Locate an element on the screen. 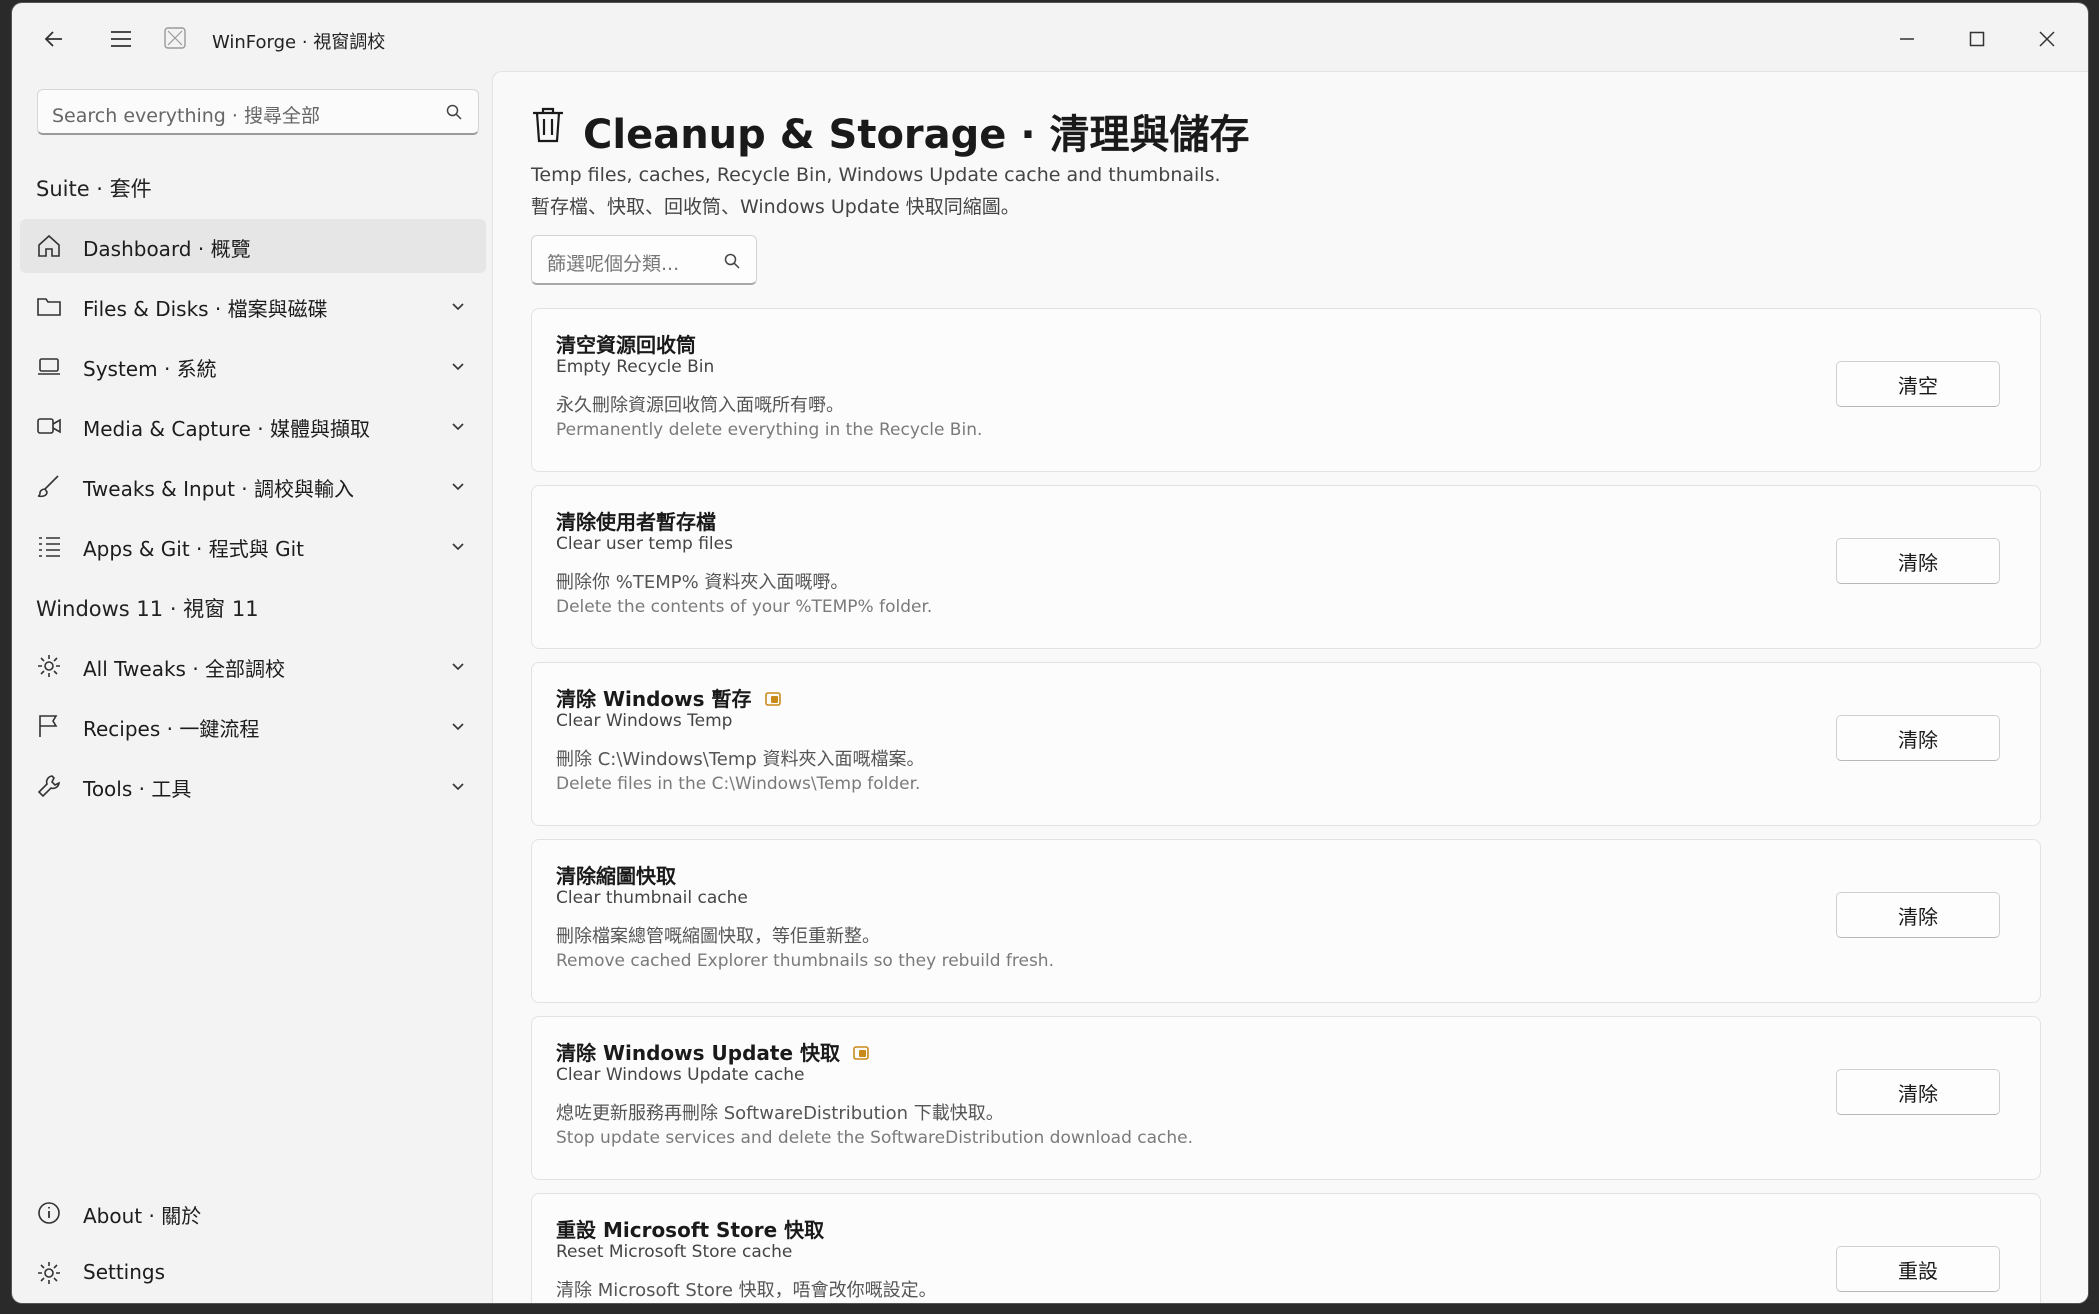 Image resolution: width=2099 pixels, height=1314 pixels. card-description: 刪除檔案總管嘅縮圖快取，等佢重新整。 is located at coordinates (718, 936).